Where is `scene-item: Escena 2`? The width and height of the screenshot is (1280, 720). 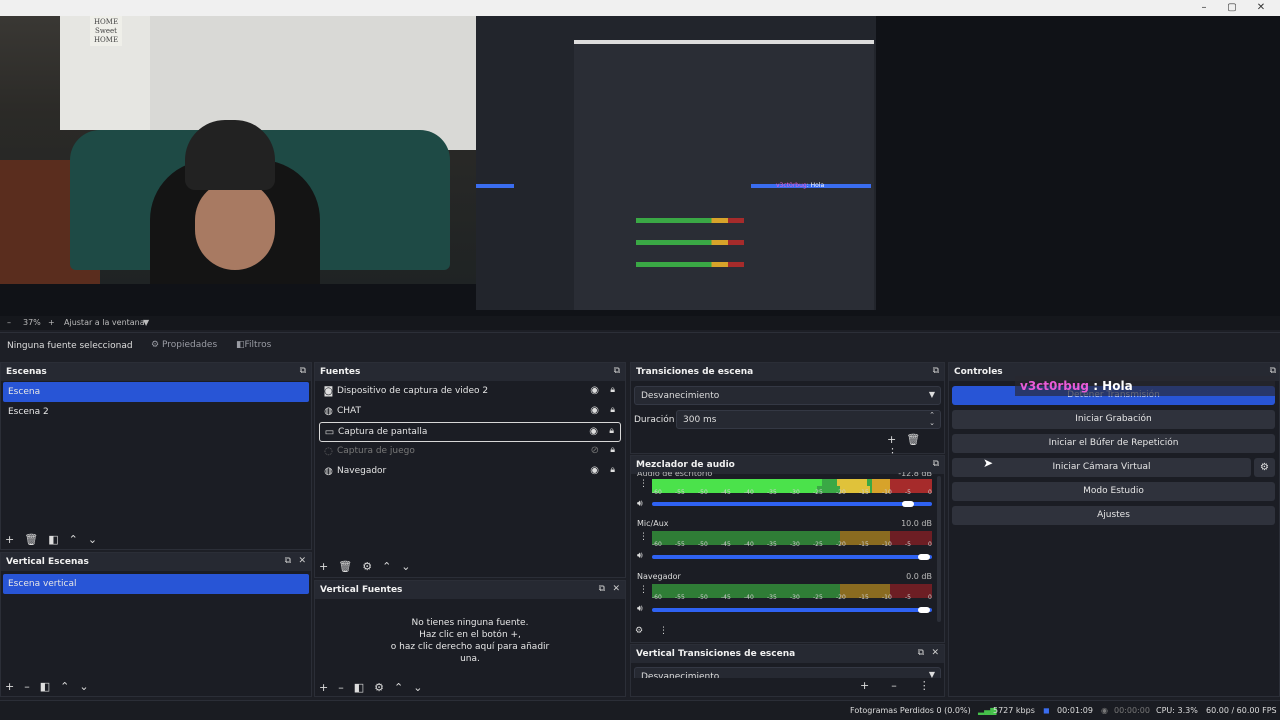
scene-item: Escena 2 is located at coordinates (156, 412).